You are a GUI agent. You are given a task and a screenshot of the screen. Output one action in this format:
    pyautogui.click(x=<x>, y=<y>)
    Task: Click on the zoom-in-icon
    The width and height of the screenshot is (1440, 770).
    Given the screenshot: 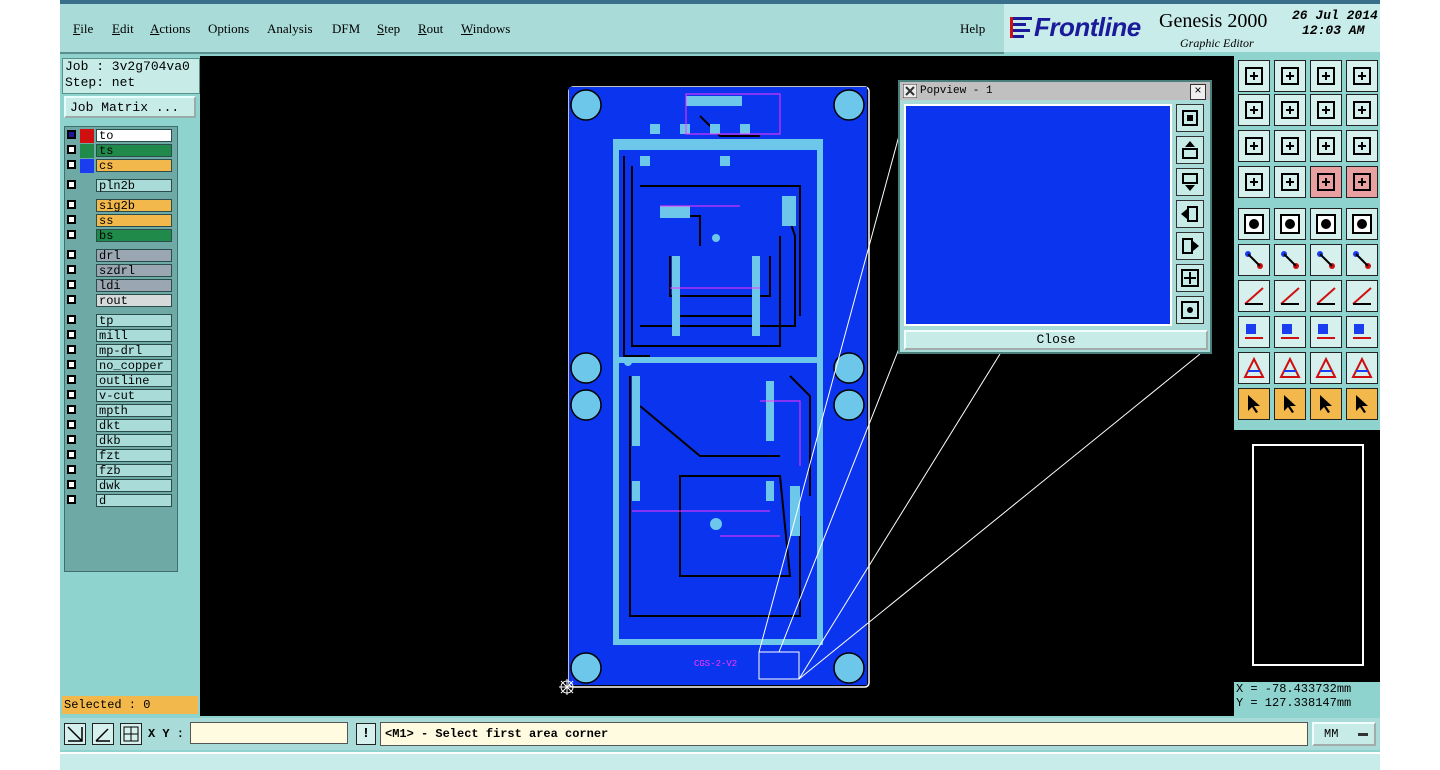 What is the action you would take?
    pyautogui.click(x=1190, y=278)
    